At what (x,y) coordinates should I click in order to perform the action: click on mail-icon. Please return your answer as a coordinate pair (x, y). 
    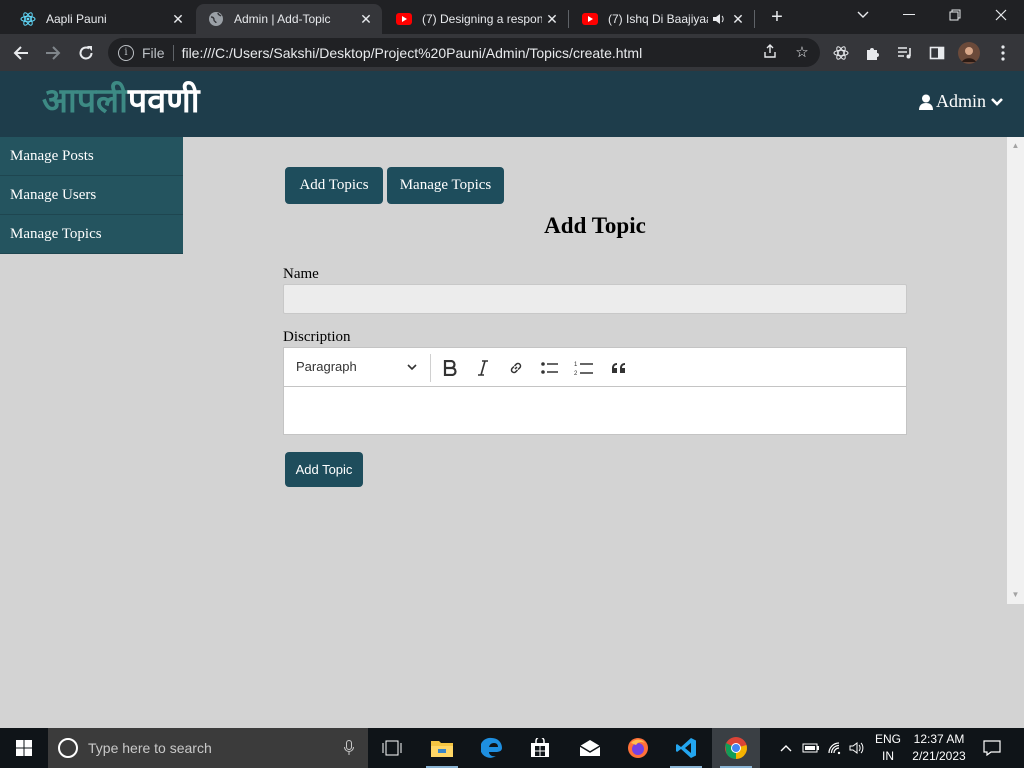
    Looking at the image, I should click on (590, 748).